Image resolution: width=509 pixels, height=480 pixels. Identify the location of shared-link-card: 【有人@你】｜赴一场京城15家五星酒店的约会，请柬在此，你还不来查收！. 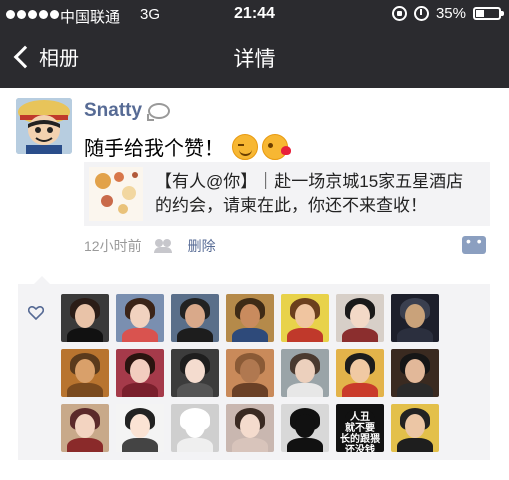
(287, 194).